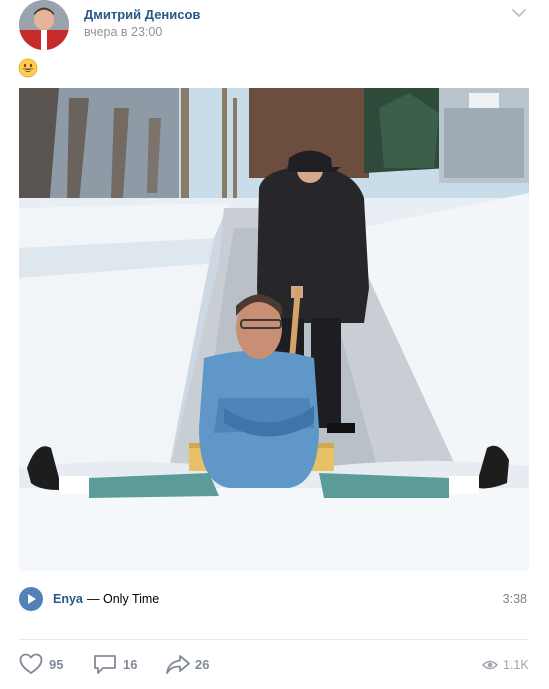  I want to click on audio-duration: 3:38, so click(514, 599).